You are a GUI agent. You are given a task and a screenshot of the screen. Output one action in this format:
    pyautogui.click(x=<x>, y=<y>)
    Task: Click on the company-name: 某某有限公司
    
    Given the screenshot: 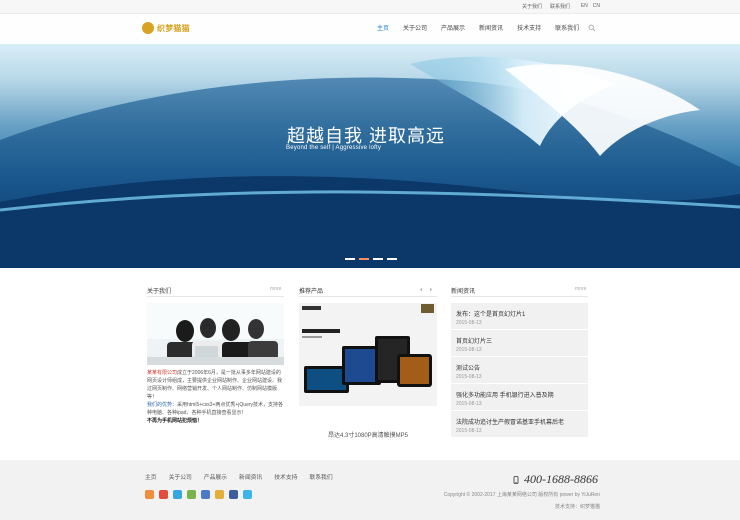 What is the action you would take?
    pyautogui.click(x=162, y=373)
    